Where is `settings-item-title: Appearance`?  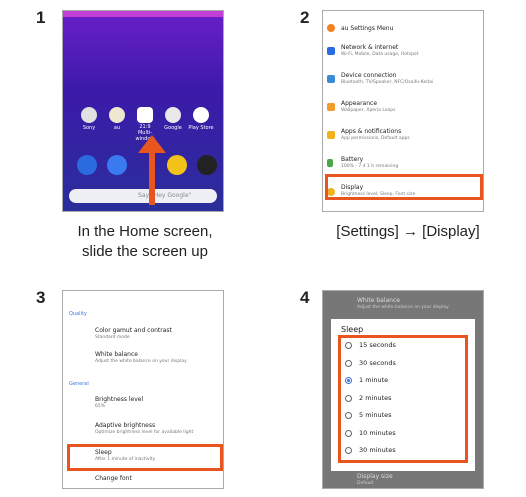 settings-item-title: Appearance is located at coordinates (359, 103).